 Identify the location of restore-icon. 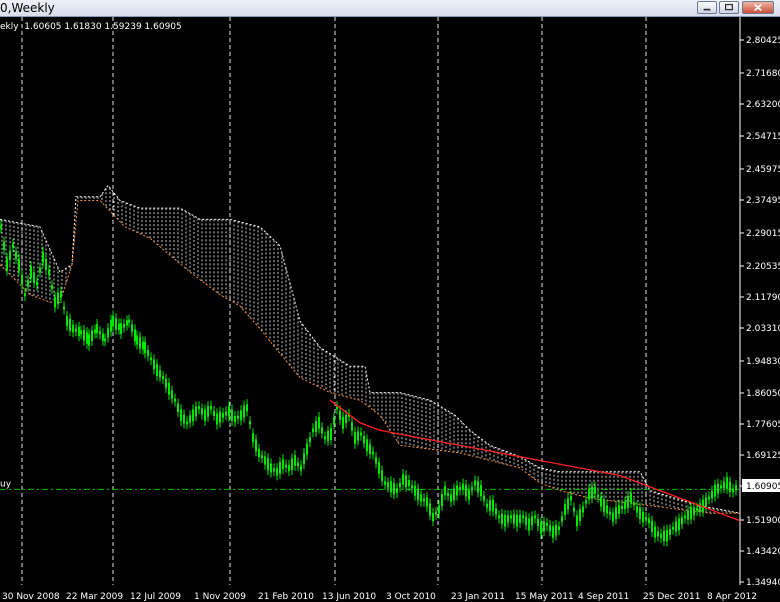
(729, 7).